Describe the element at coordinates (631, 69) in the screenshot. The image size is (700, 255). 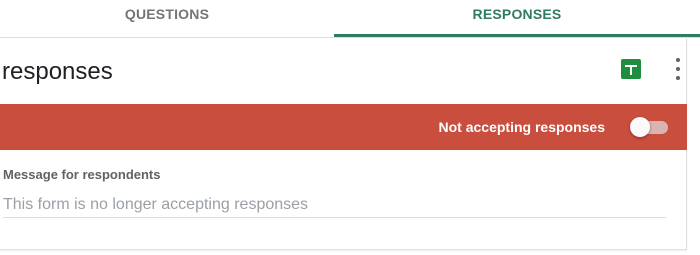
I see `google-sheets-icon` at that location.